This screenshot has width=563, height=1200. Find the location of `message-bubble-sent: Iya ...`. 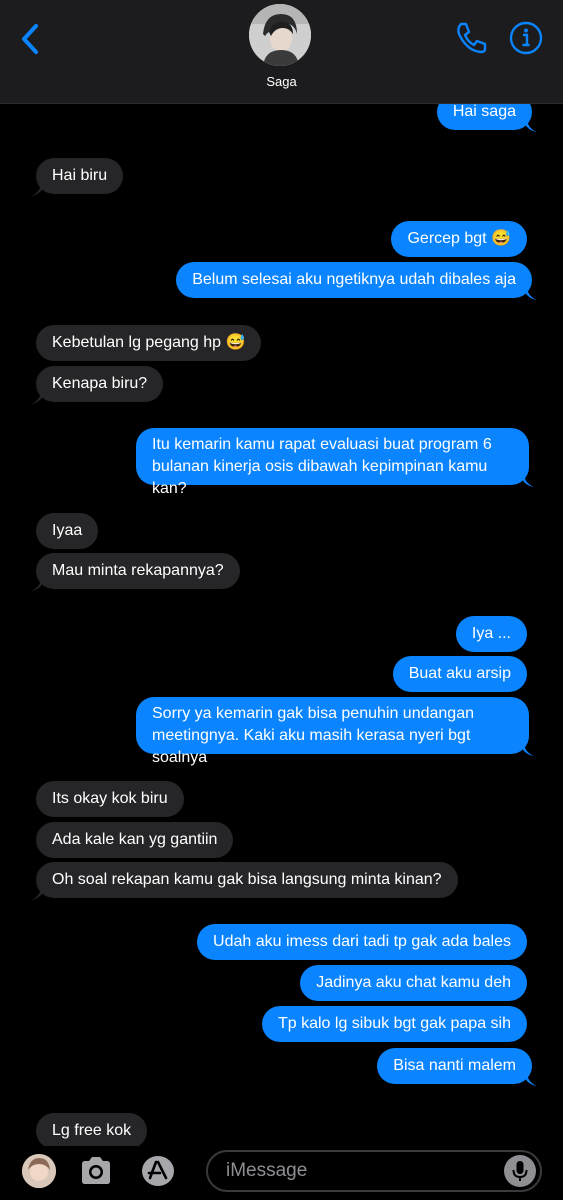

message-bubble-sent: Iya ... is located at coordinates (491, 634).